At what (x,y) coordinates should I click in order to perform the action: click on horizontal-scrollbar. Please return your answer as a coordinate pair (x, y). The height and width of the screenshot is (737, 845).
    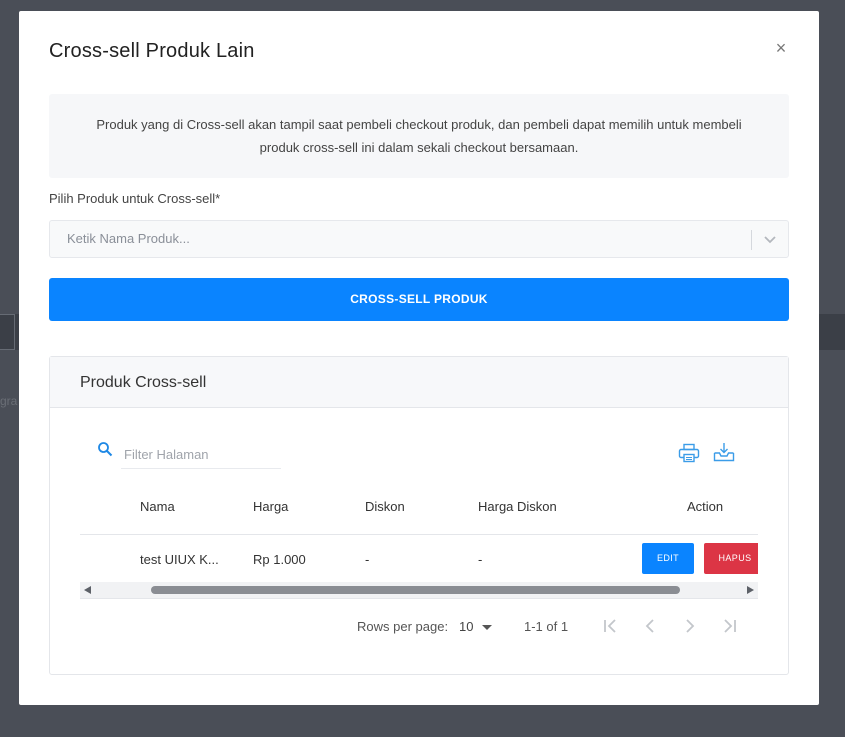
    Looking at the image, I should click on (419, 590).